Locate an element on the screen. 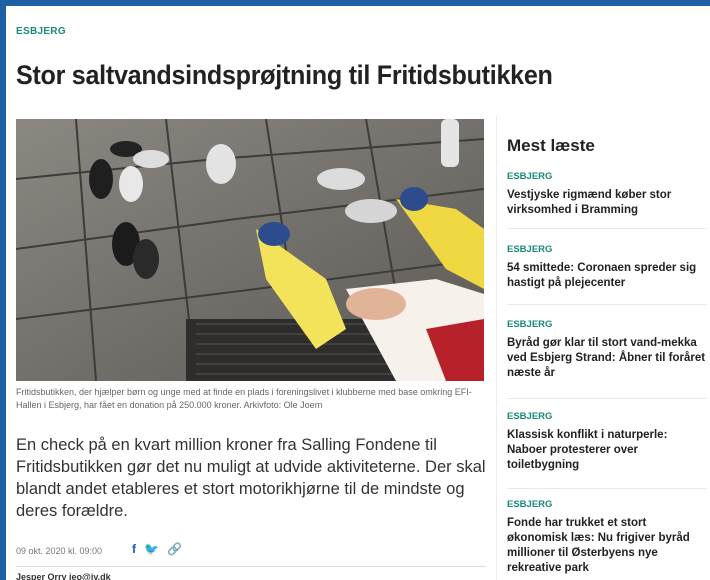 The image size is (710, 580). publish-date: 09 okt. 2020 kl. 09:00 is located at coordinates (59, 551).